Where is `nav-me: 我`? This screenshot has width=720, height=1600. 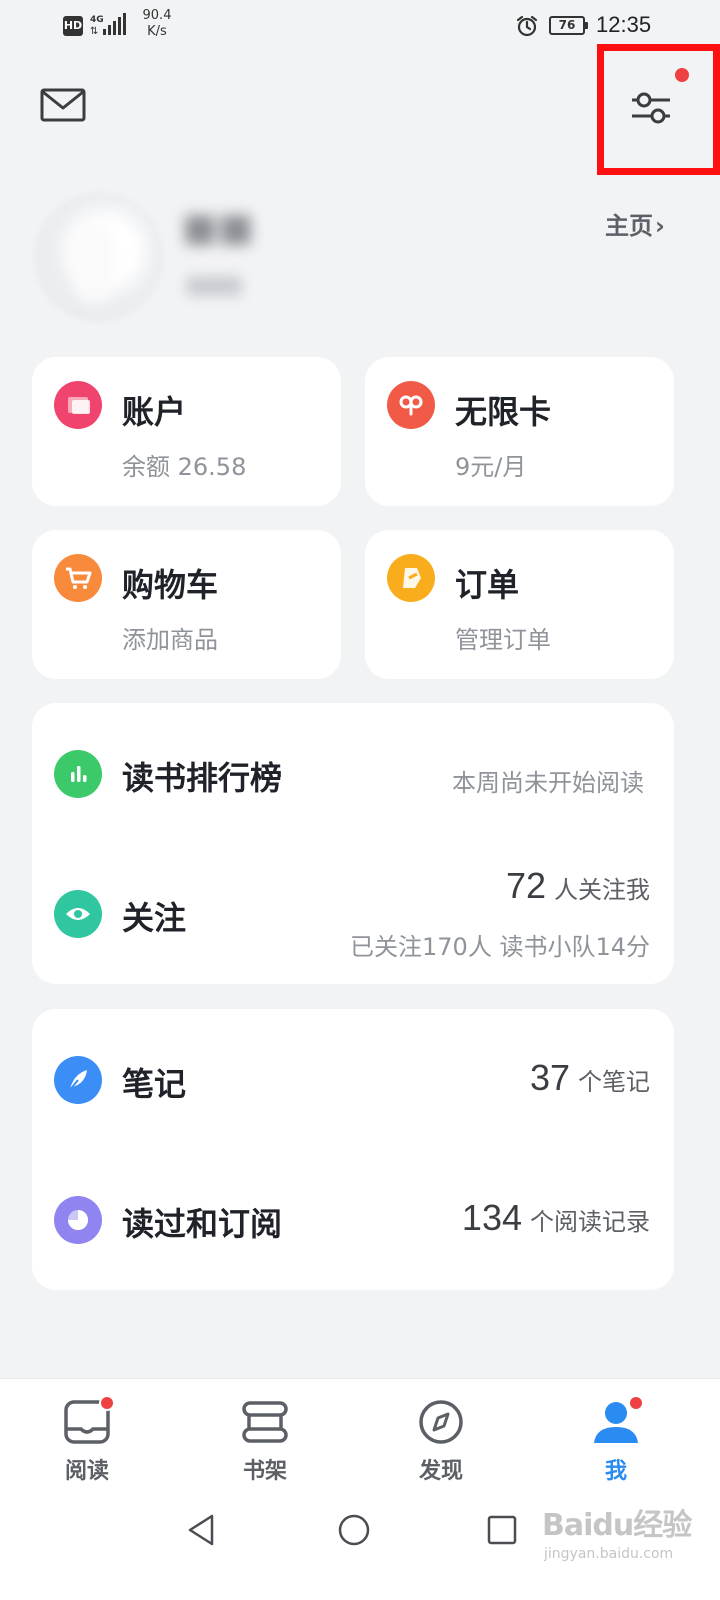 nav-me: 我 is located at coordinates (616, 1440).